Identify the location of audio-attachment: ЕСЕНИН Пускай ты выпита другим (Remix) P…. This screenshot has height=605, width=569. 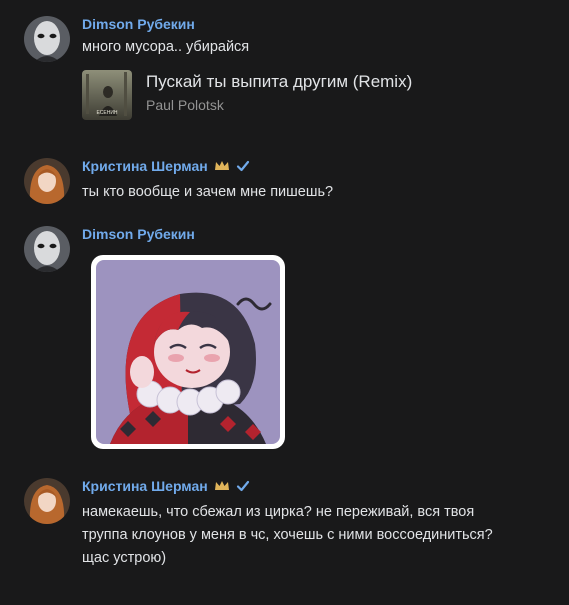
(282, 95).